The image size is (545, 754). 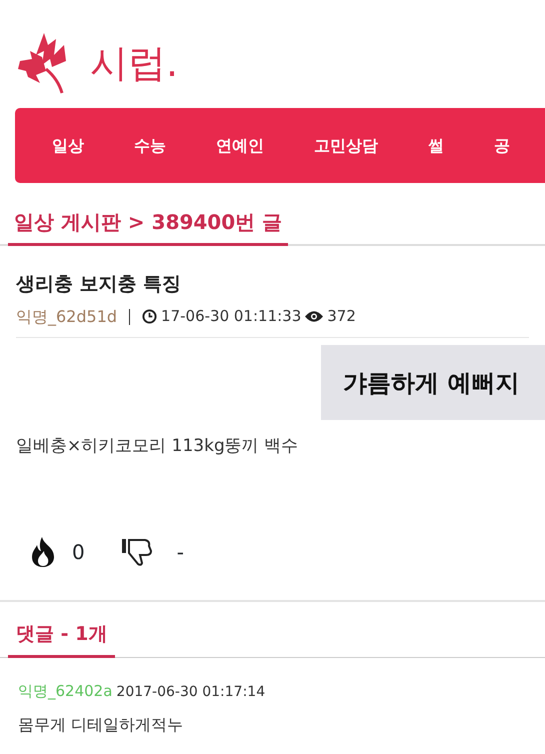 I want to click on eye-icon, so click(x=314, y=316).